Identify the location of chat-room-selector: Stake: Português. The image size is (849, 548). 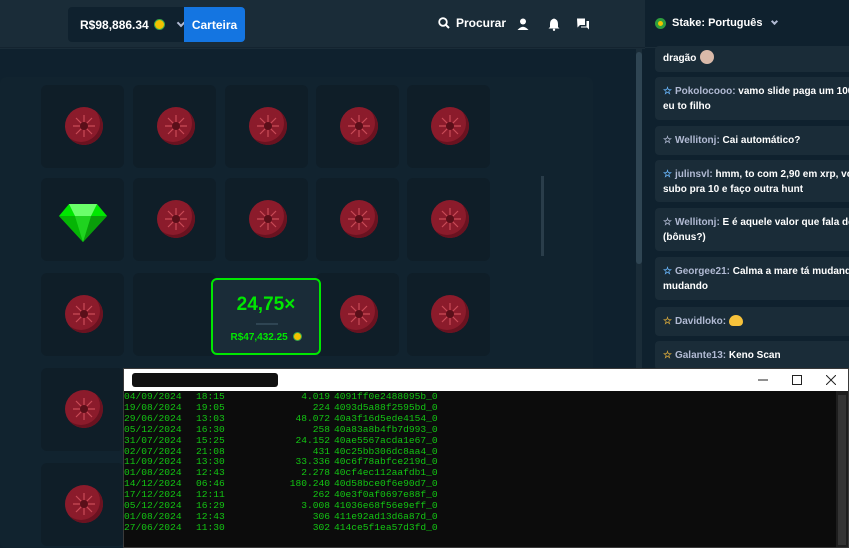
(717, 23).